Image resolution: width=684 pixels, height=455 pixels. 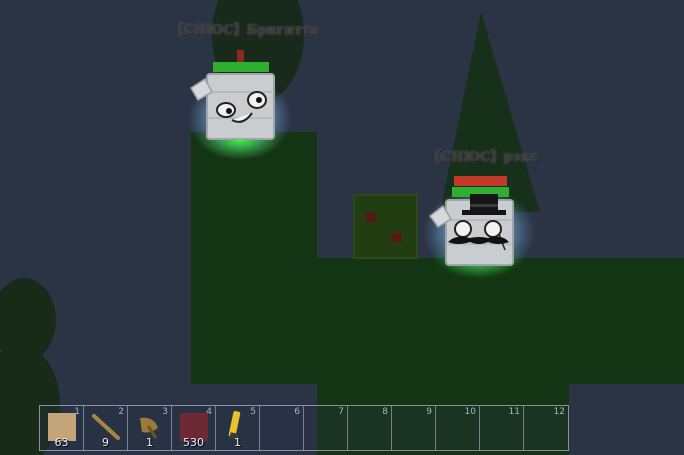 I want to click on slot-count: 530, so click(x=193, y=442).